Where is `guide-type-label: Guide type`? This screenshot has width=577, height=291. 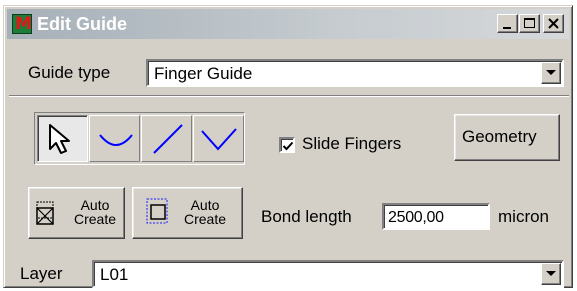 guide-type-label: Guide type is located at coordinates (69, 72).